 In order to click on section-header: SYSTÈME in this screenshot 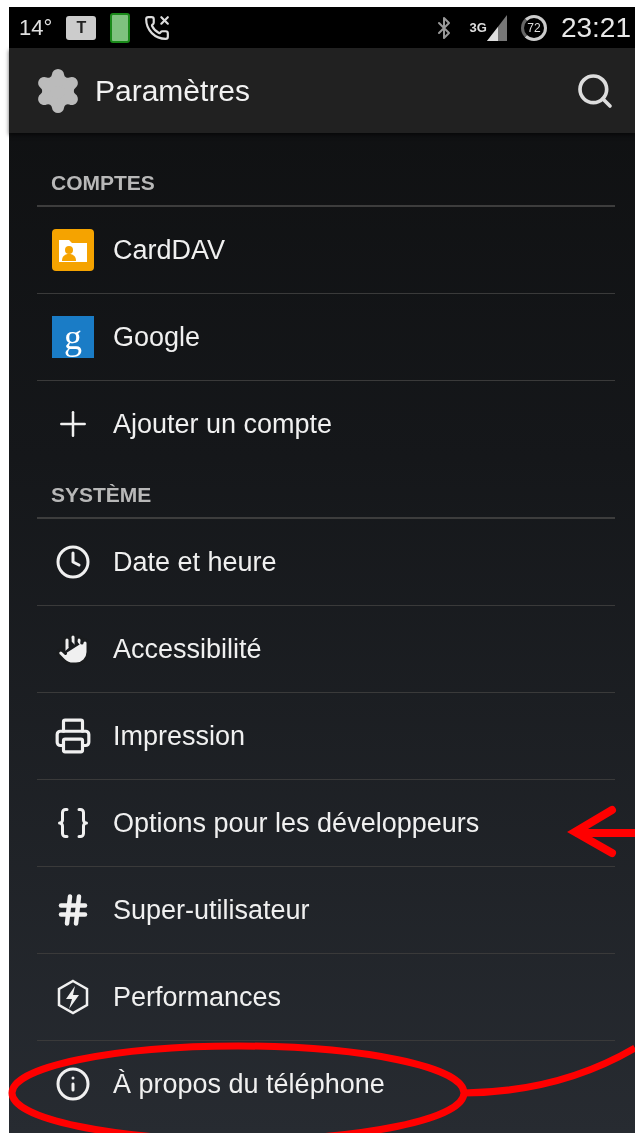, I will do `click(326, 493)`.